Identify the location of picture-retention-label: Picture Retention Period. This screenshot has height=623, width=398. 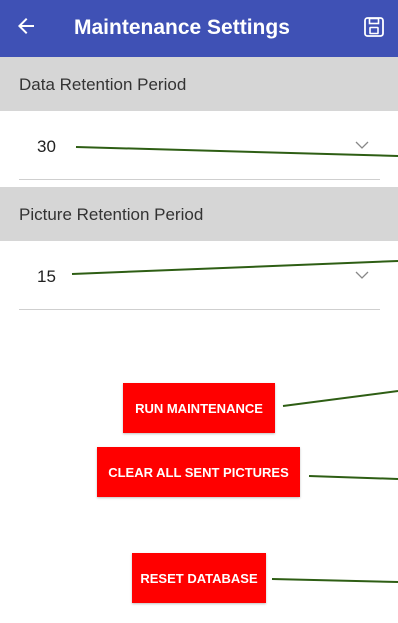
(111, 214).